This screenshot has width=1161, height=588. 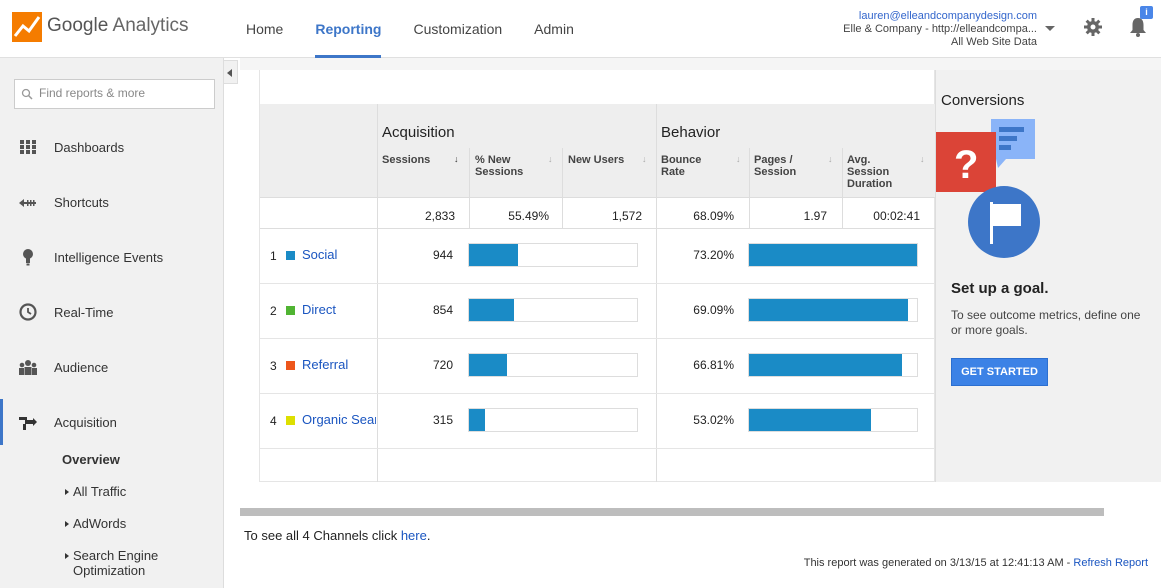 What do you see at coordinates (775, 172) in the screenshot?
I see `column-header-line: Session` at bounding box center [775, 172].